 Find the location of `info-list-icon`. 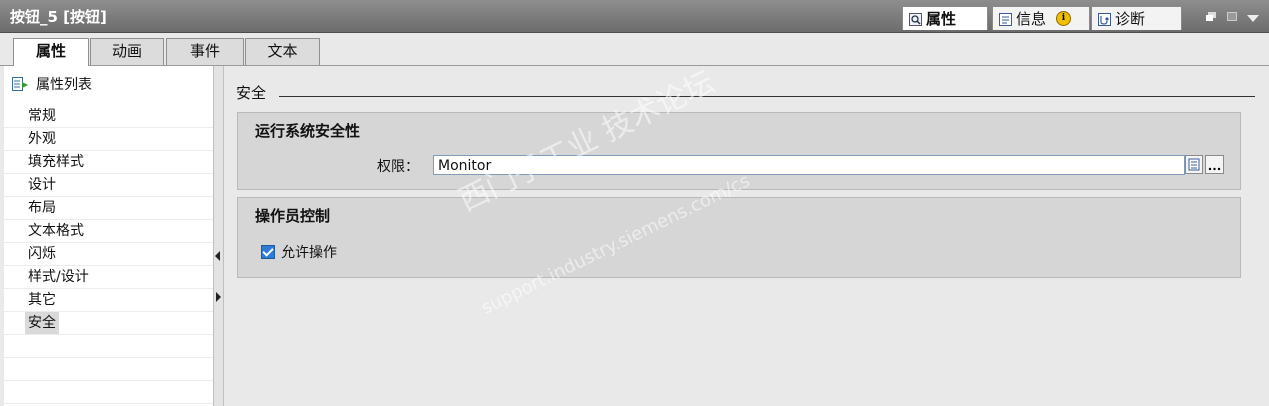

info-list-icon is located at coordinates (1005, 19).